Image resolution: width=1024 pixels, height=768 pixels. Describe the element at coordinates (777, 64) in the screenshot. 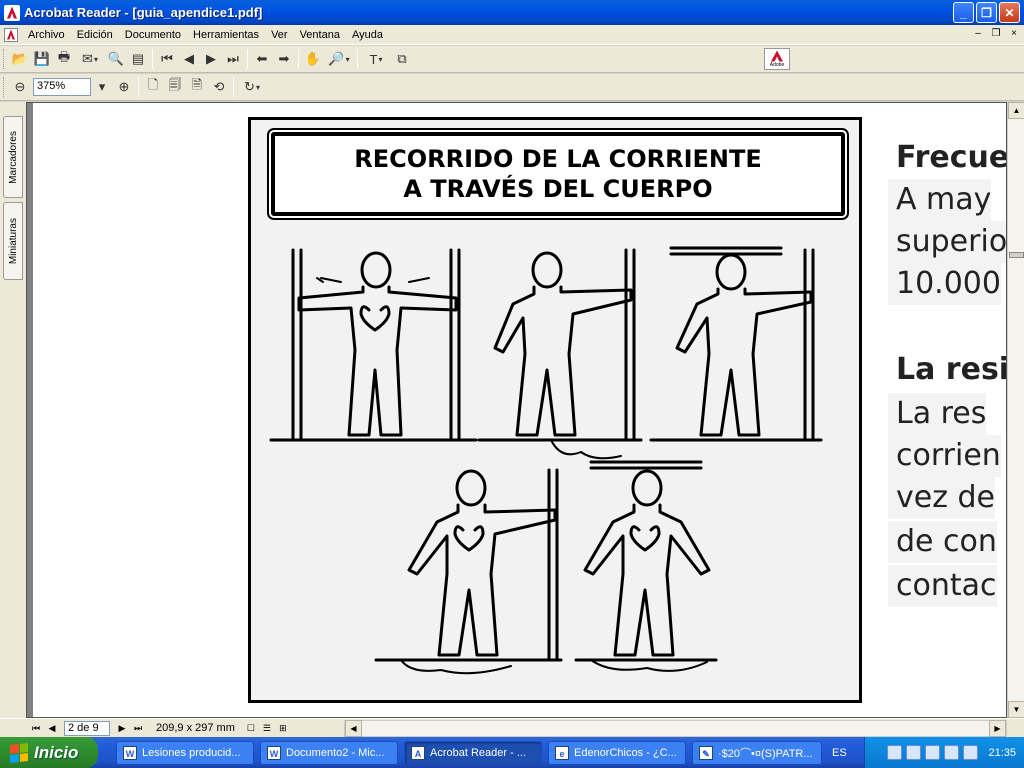

I see `adobe-logo-text: Adobe` at that location.